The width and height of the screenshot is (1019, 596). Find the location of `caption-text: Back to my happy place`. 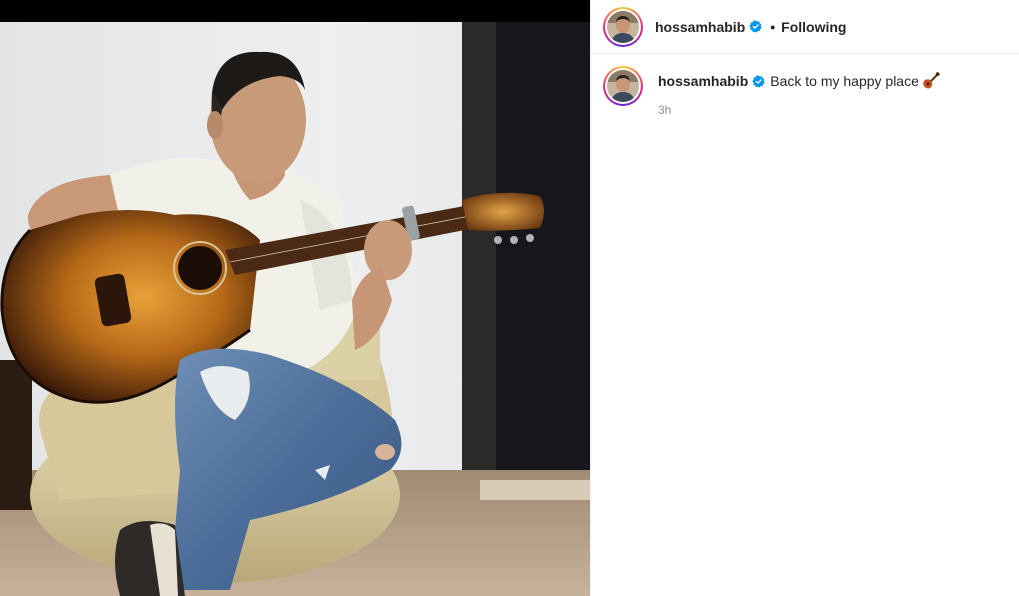

caption-text: Back to my happy place is located at coordinates (844, 81).